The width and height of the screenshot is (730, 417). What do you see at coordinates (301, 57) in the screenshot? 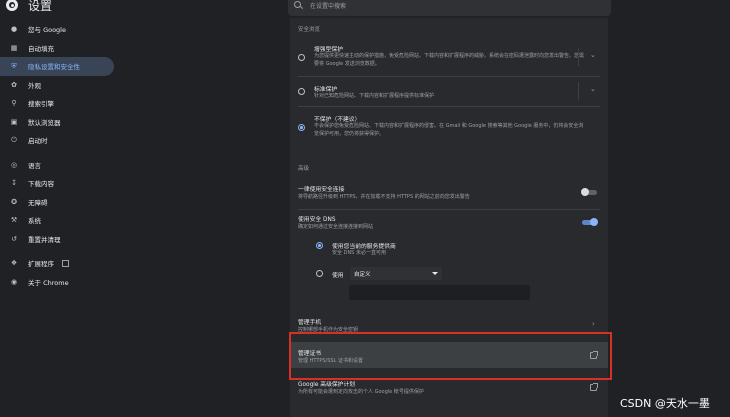
I see `radio-enhanced` at bounding box center [301, 57].